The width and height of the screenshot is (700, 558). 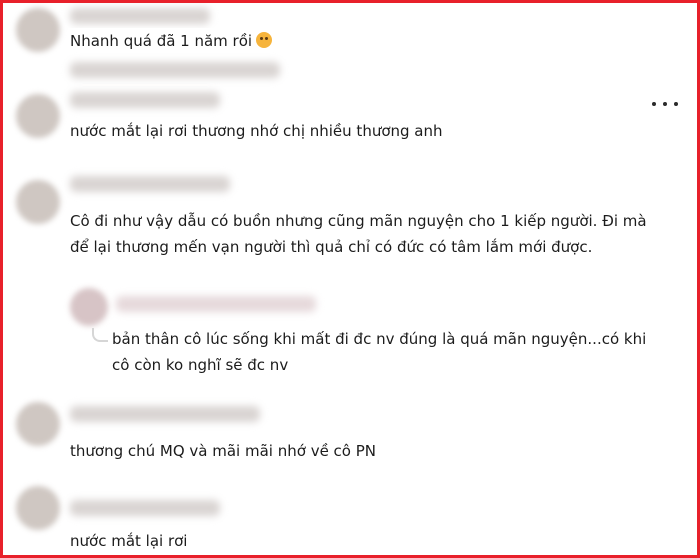 What do you see at coordinates (100, 335) in the screenshot?
I see `reply-connector` at bounding box center [100, 335].